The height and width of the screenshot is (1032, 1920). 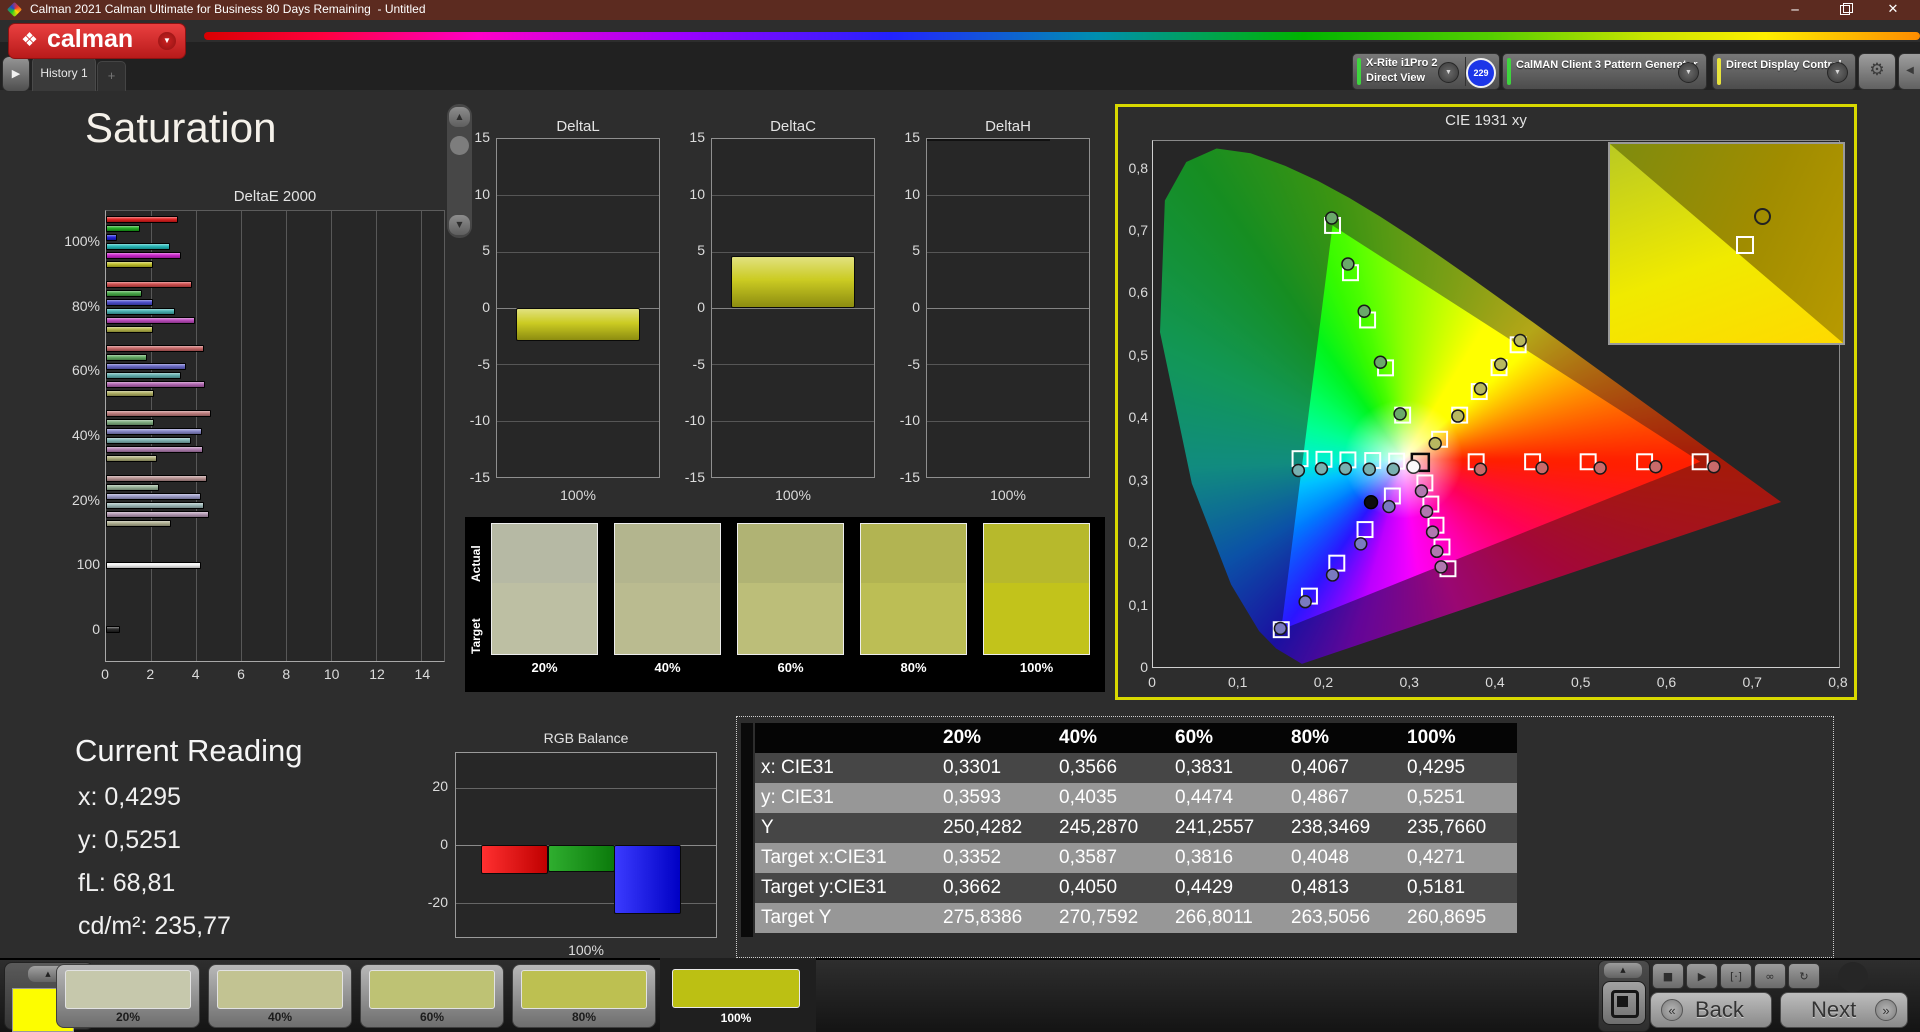 I want to click on swatch-button-60%: 60%, so click(x=432, y=996).